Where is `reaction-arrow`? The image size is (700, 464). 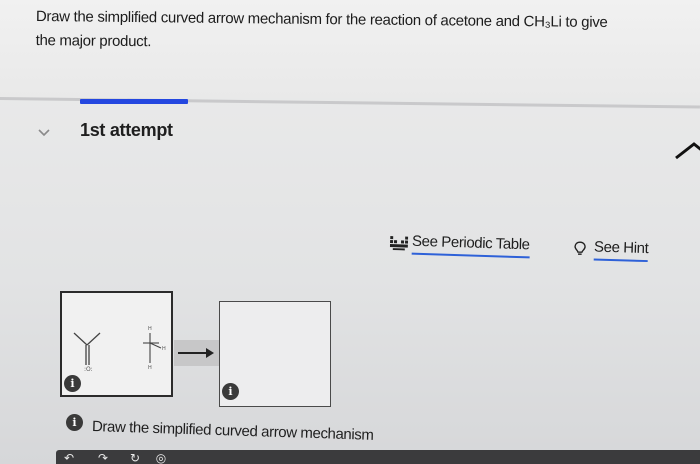 reaction-arrow is located at coordinates (197, 353).